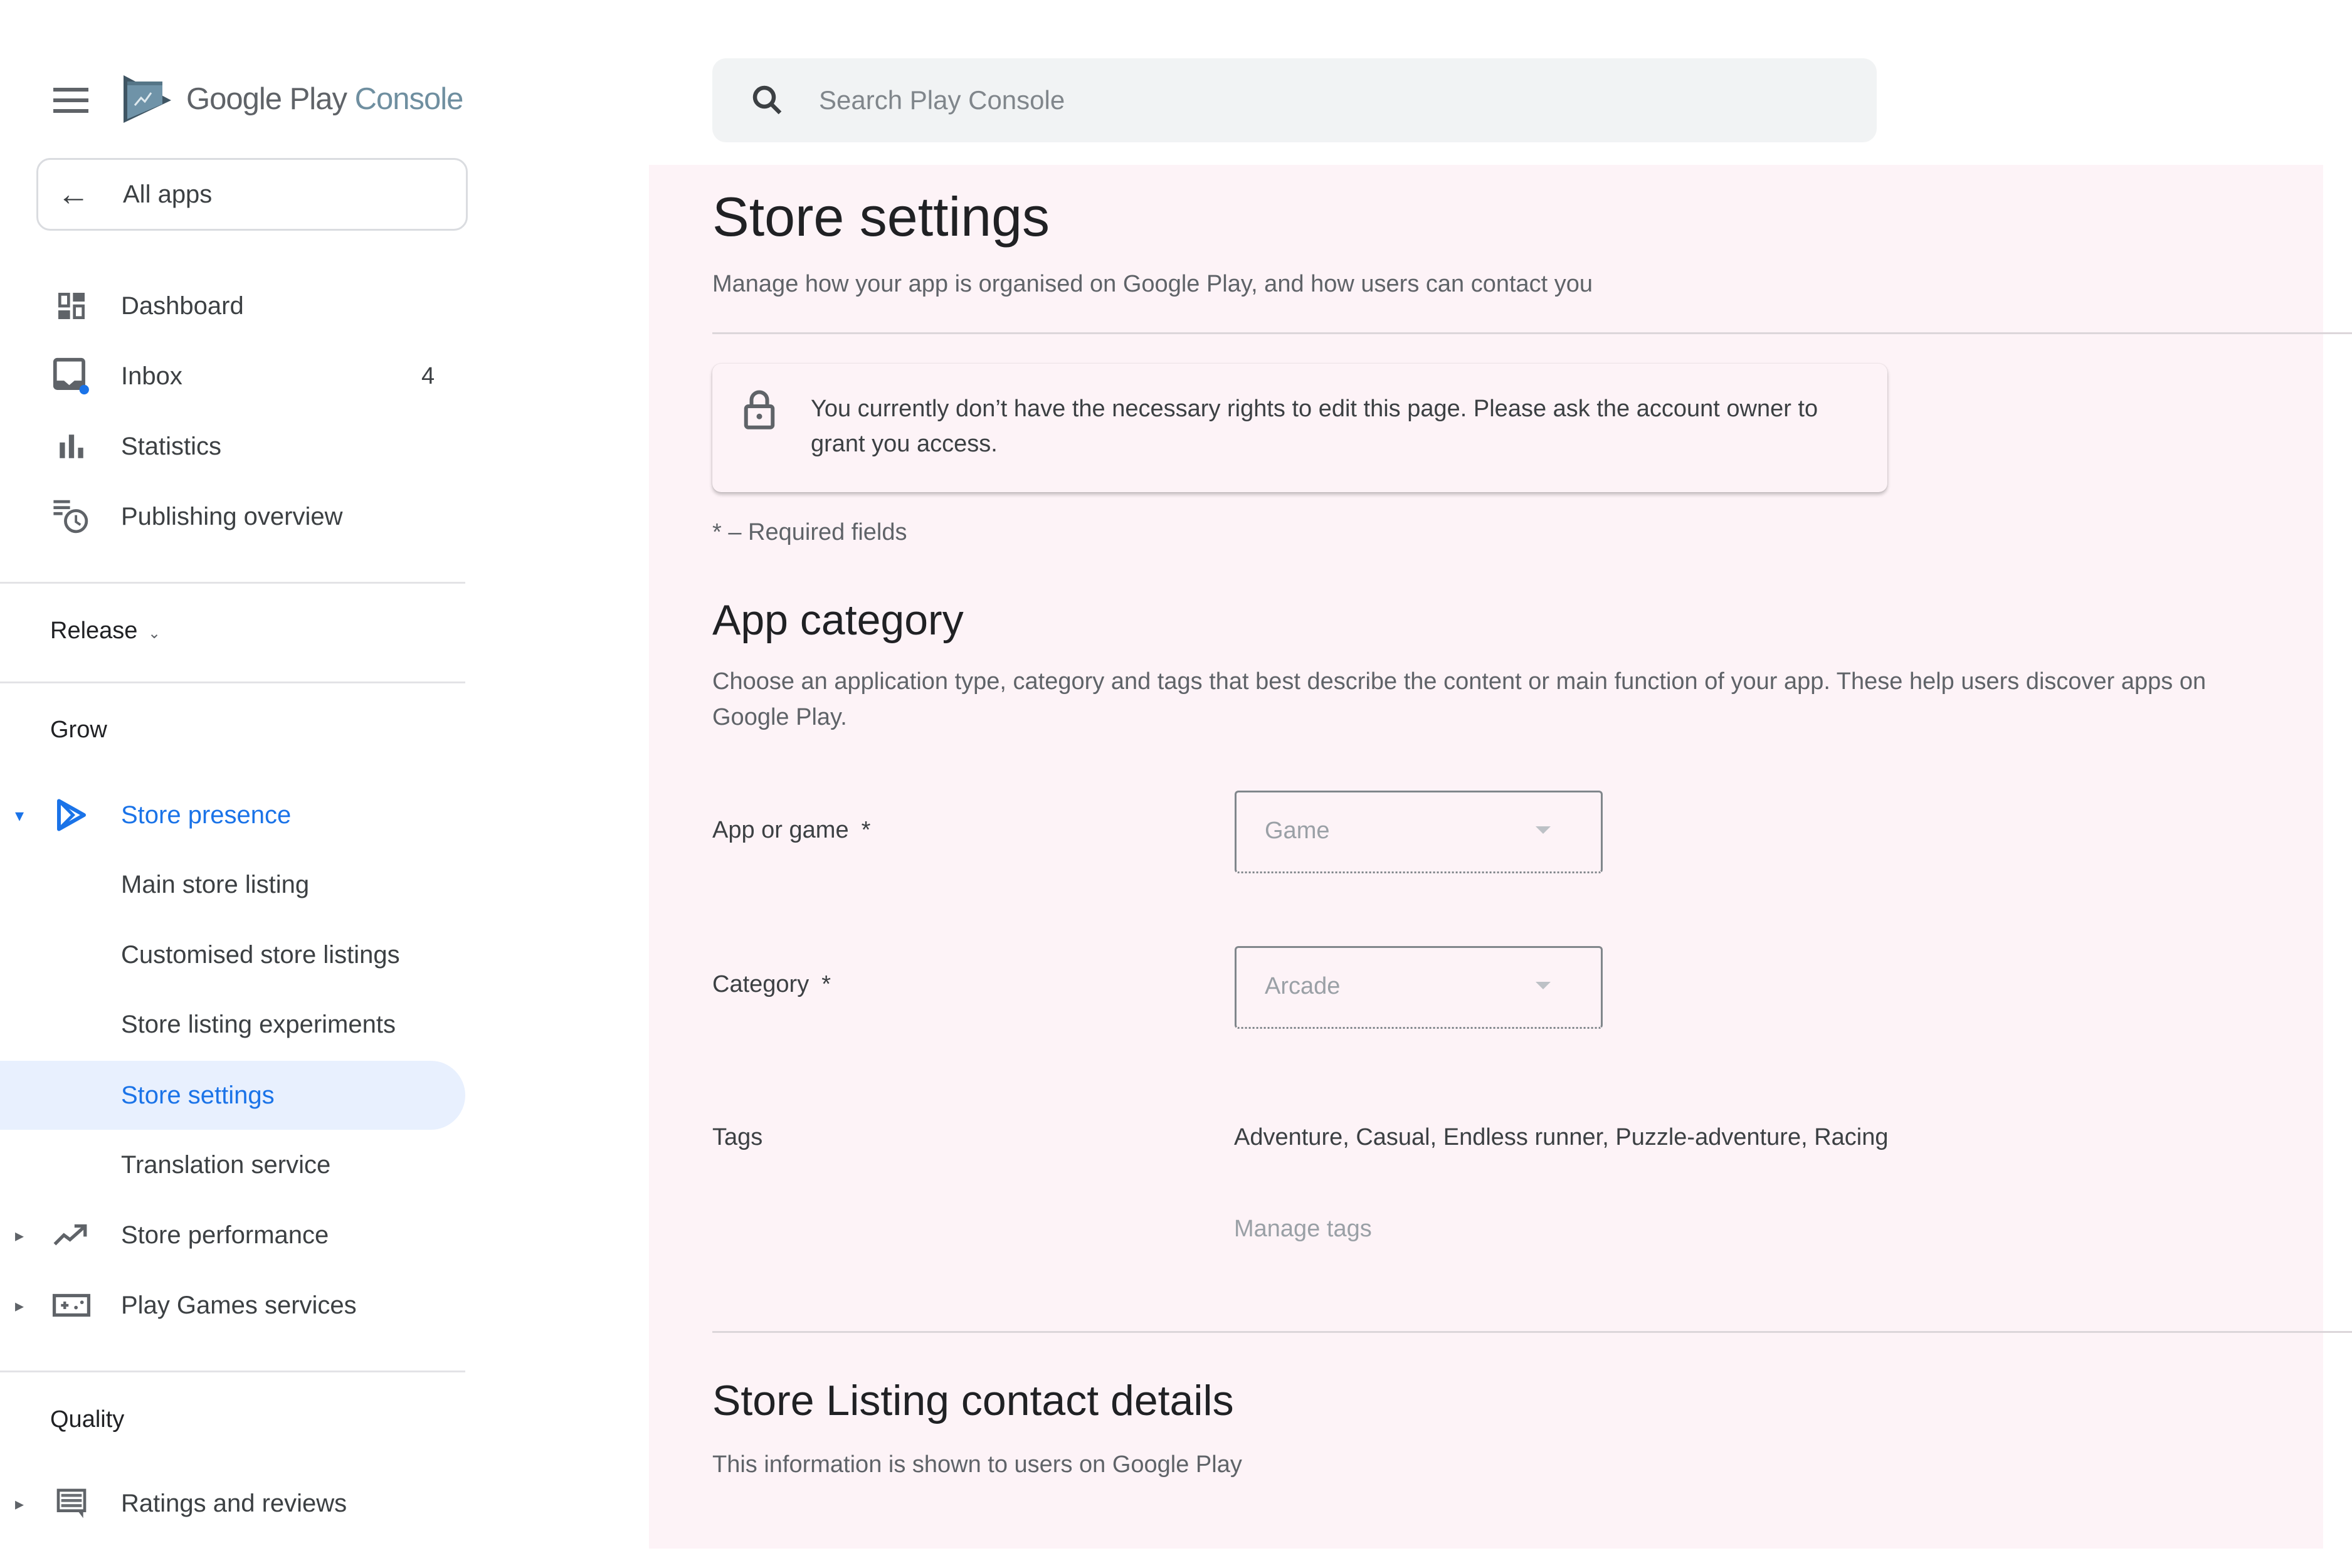 This screenshot has height=1568, width=2352. I want to click on required-fields-note: * – Required fields, so click(809, 532).